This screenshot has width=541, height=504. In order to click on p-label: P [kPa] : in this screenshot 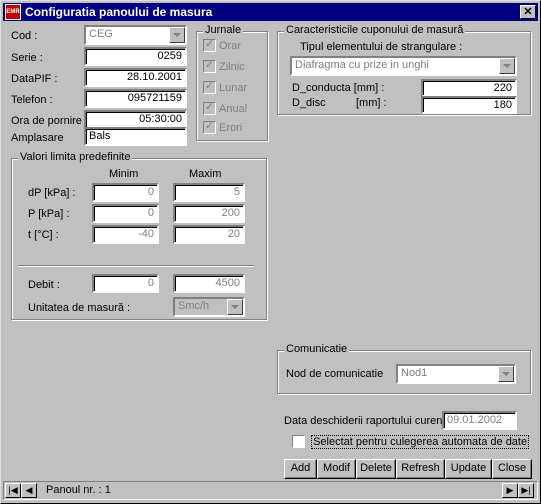, I will do `click(49, 214)`.